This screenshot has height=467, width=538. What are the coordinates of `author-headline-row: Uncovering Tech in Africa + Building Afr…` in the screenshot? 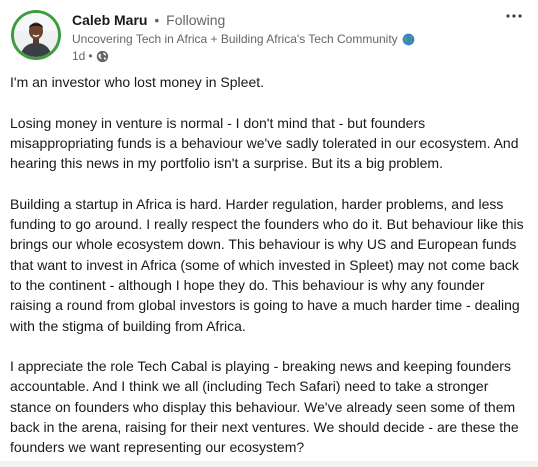 It's located at (243, 39).